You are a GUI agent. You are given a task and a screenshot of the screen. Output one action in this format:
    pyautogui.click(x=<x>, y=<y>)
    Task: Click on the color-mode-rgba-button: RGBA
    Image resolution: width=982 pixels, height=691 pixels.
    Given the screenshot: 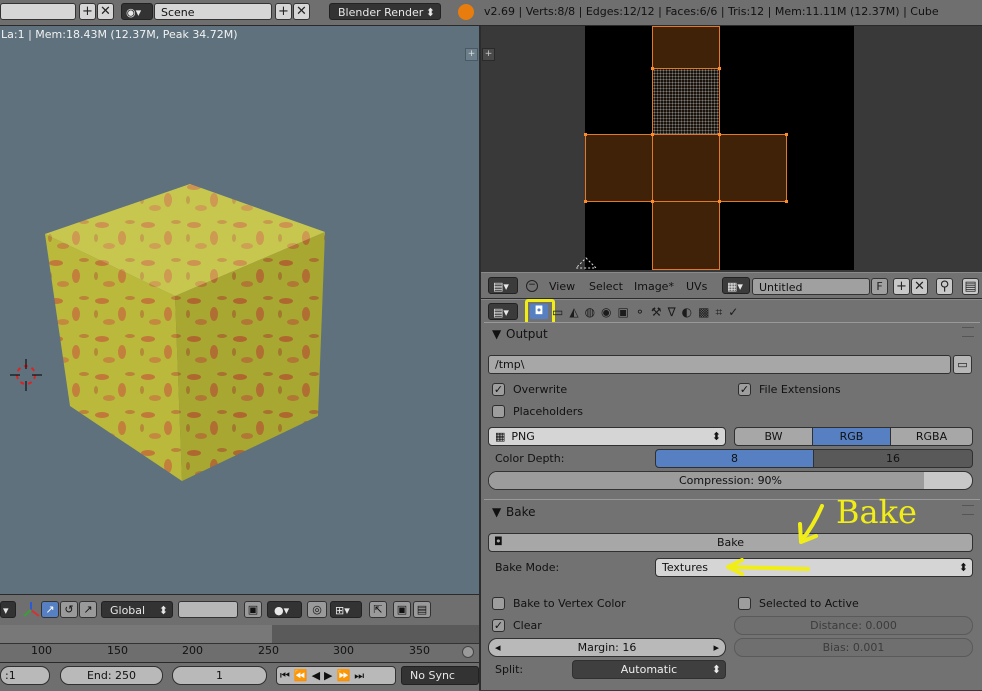 What is the action you would take?
    pyautogui.click(x=931, y=436)
    